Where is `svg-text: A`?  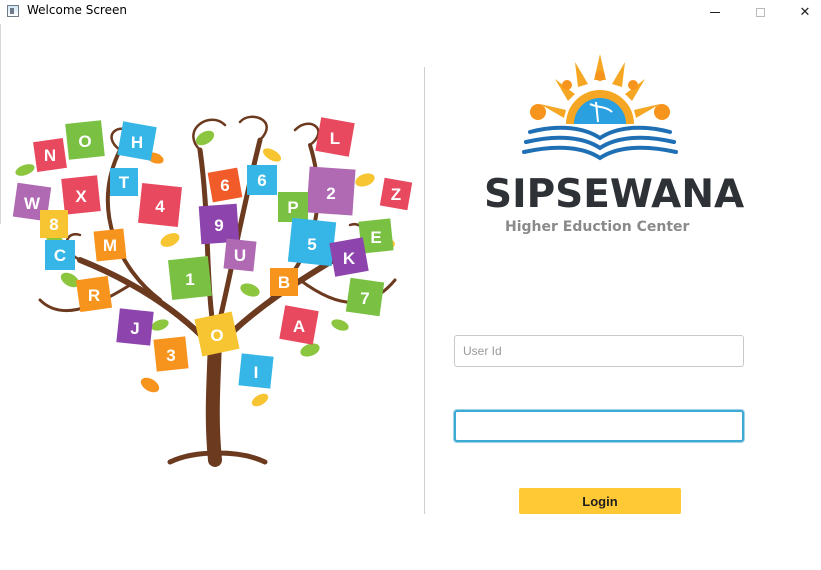 svg-text: A is located at coordinates (299, 326).